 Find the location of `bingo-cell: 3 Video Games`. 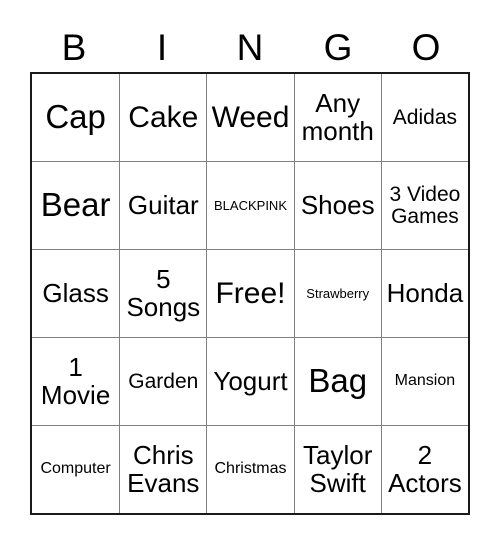

bingo-cell: 3 Video Games is located at coordinates (424, 205).